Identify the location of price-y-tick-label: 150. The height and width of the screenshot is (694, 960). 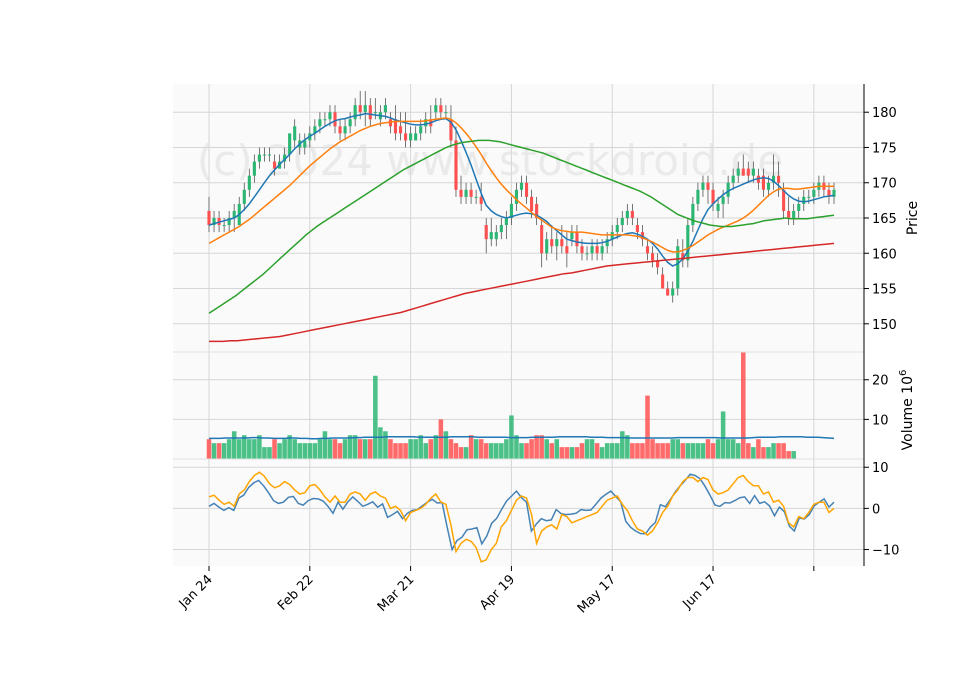
(884, 325).